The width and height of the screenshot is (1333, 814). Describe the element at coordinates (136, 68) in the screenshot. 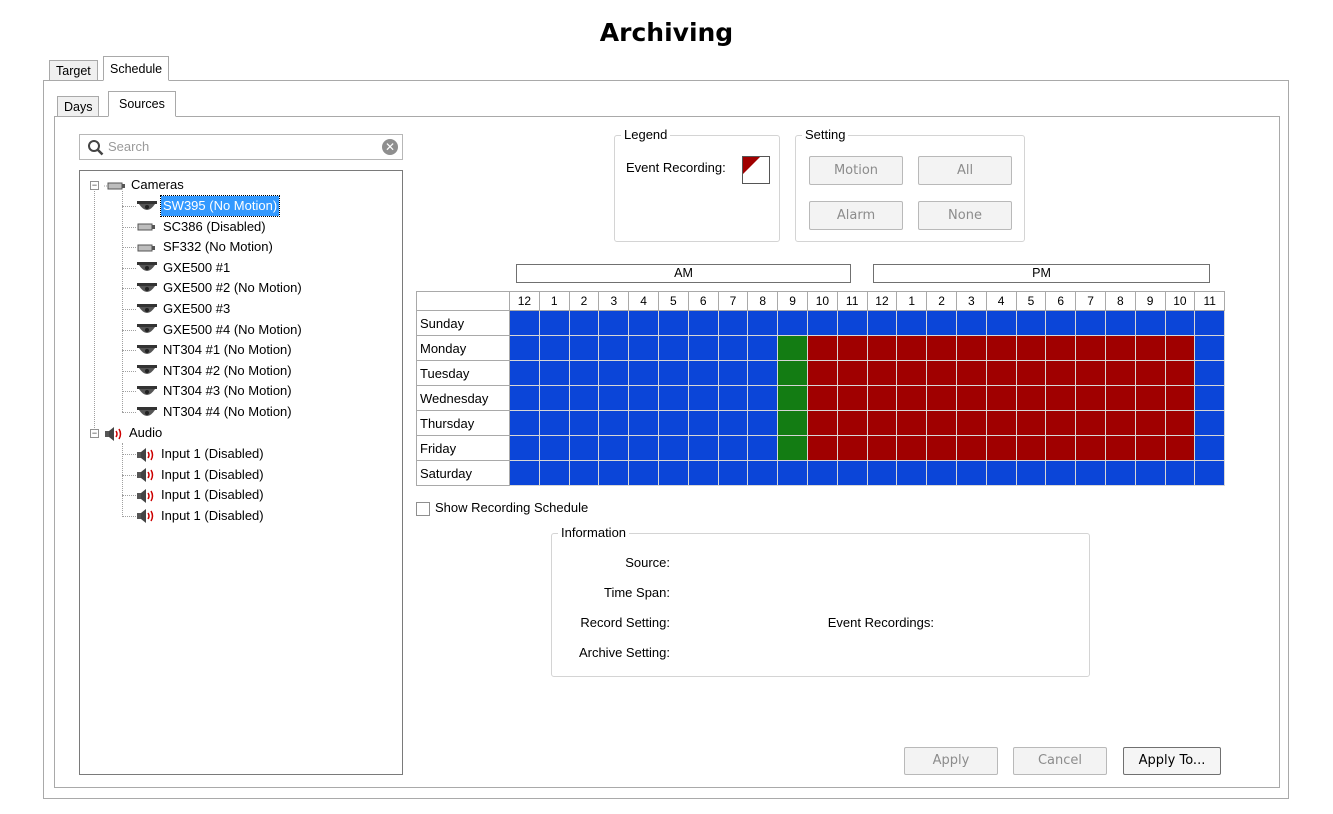

I see `tab-schedule: Schedule` at that location.